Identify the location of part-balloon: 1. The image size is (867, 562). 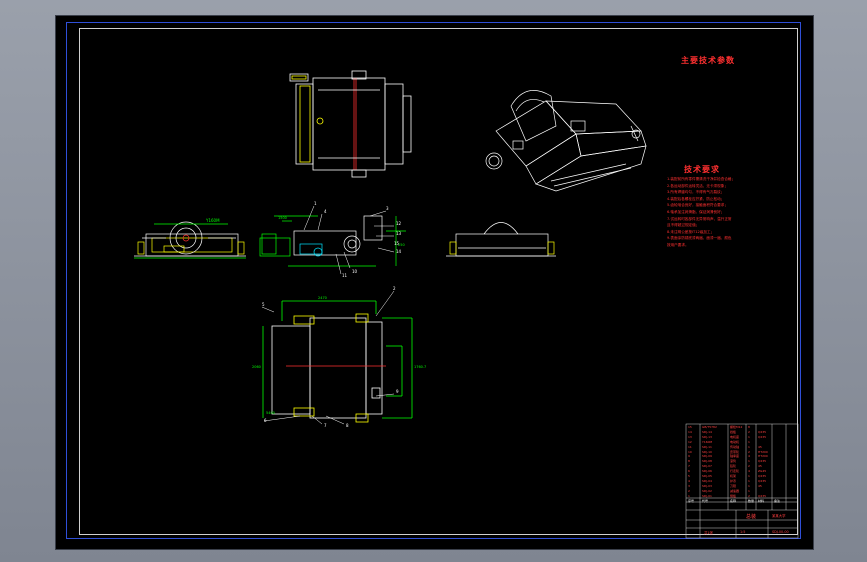
(315, 203).